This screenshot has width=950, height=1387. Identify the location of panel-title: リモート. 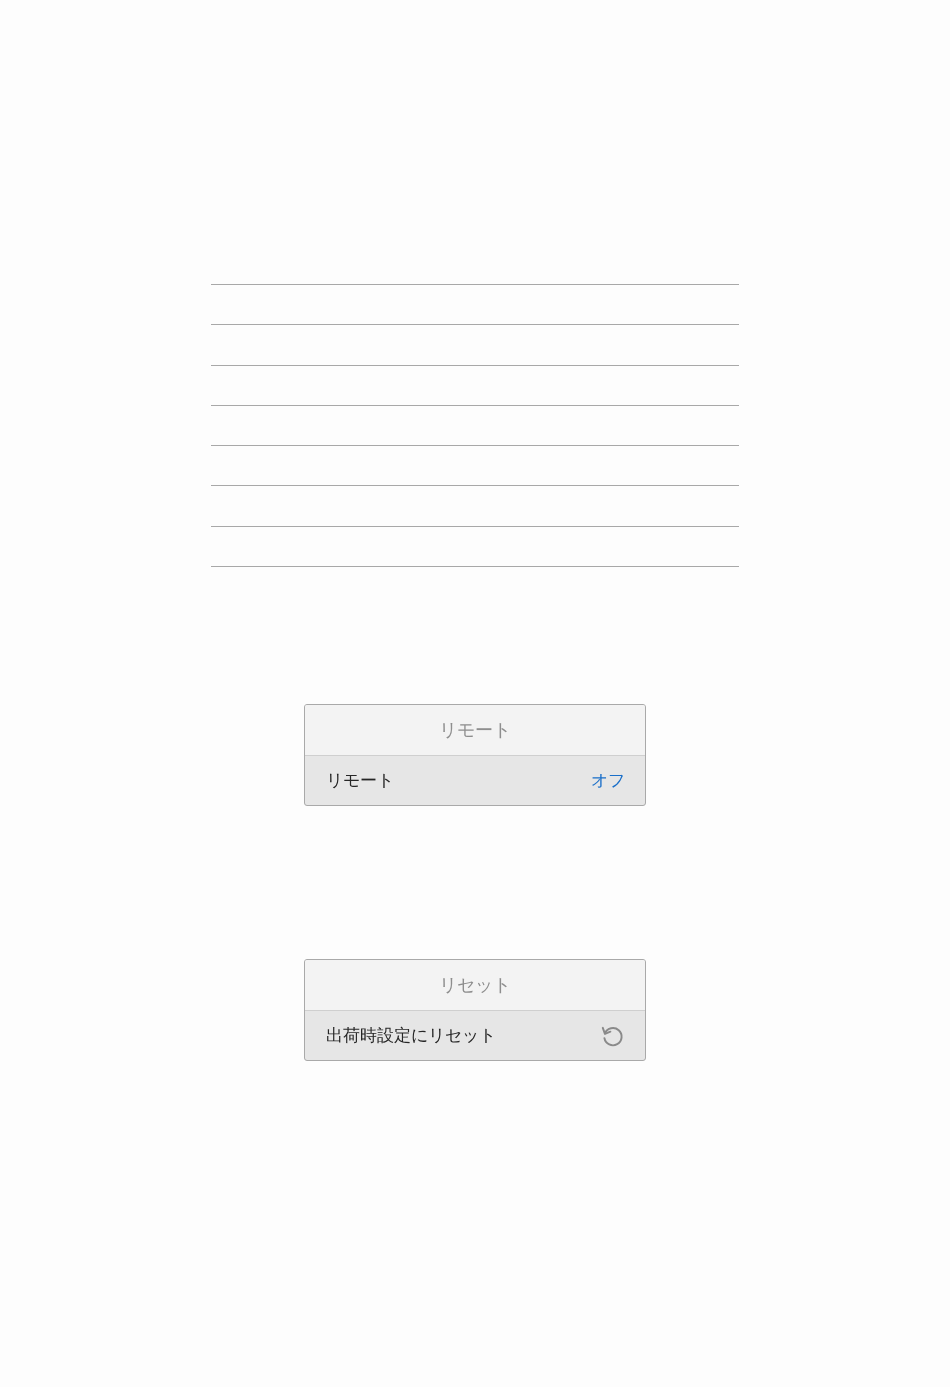
(475, 730).